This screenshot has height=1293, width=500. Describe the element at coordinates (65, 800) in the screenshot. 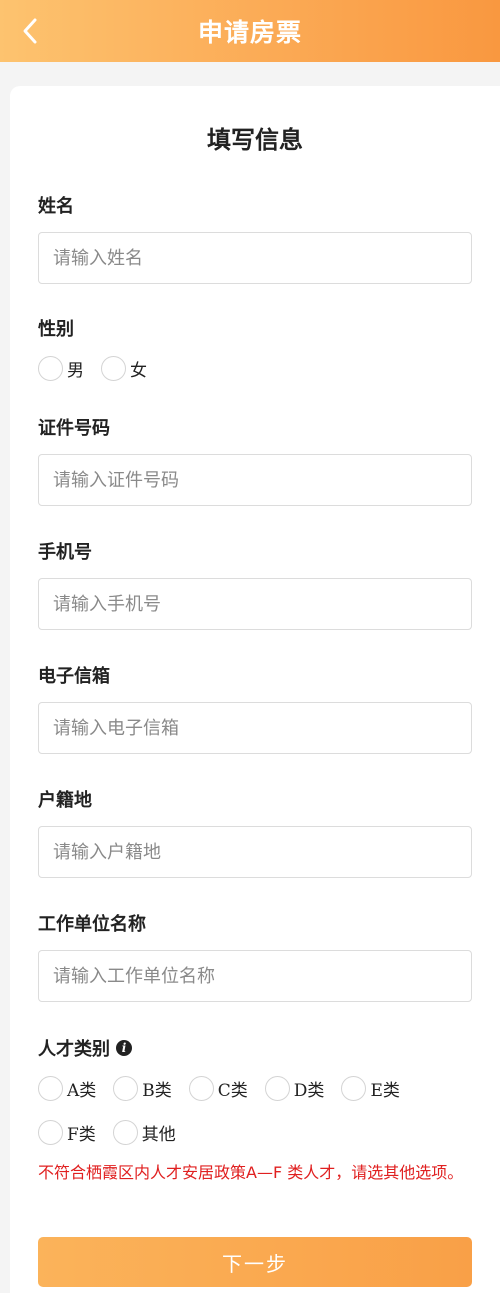

I see `household-label: 户籍地` at that location.